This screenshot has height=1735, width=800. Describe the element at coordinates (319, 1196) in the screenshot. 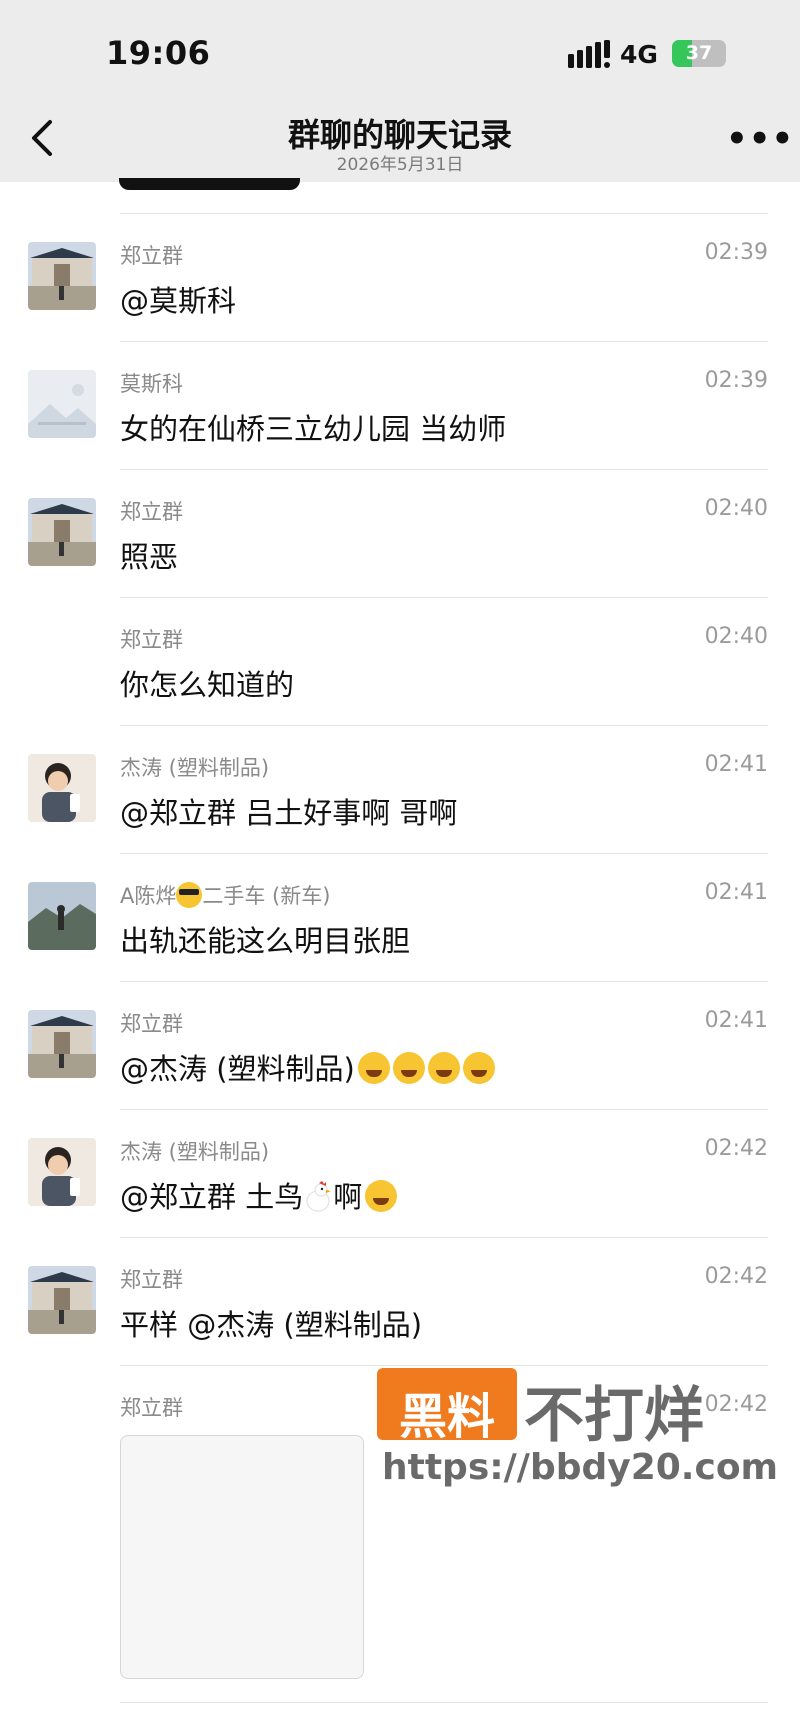

I see `chicken-emoji-icon` at that location.